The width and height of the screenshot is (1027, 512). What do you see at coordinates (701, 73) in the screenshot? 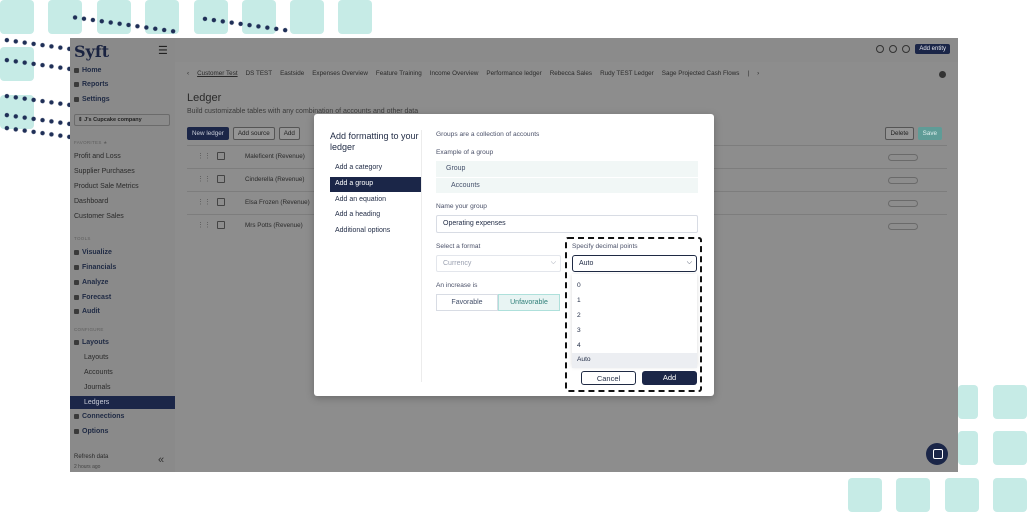
I see `tab-ledger: Sage Projected Cash Flows` at bounding box center [701, 73].